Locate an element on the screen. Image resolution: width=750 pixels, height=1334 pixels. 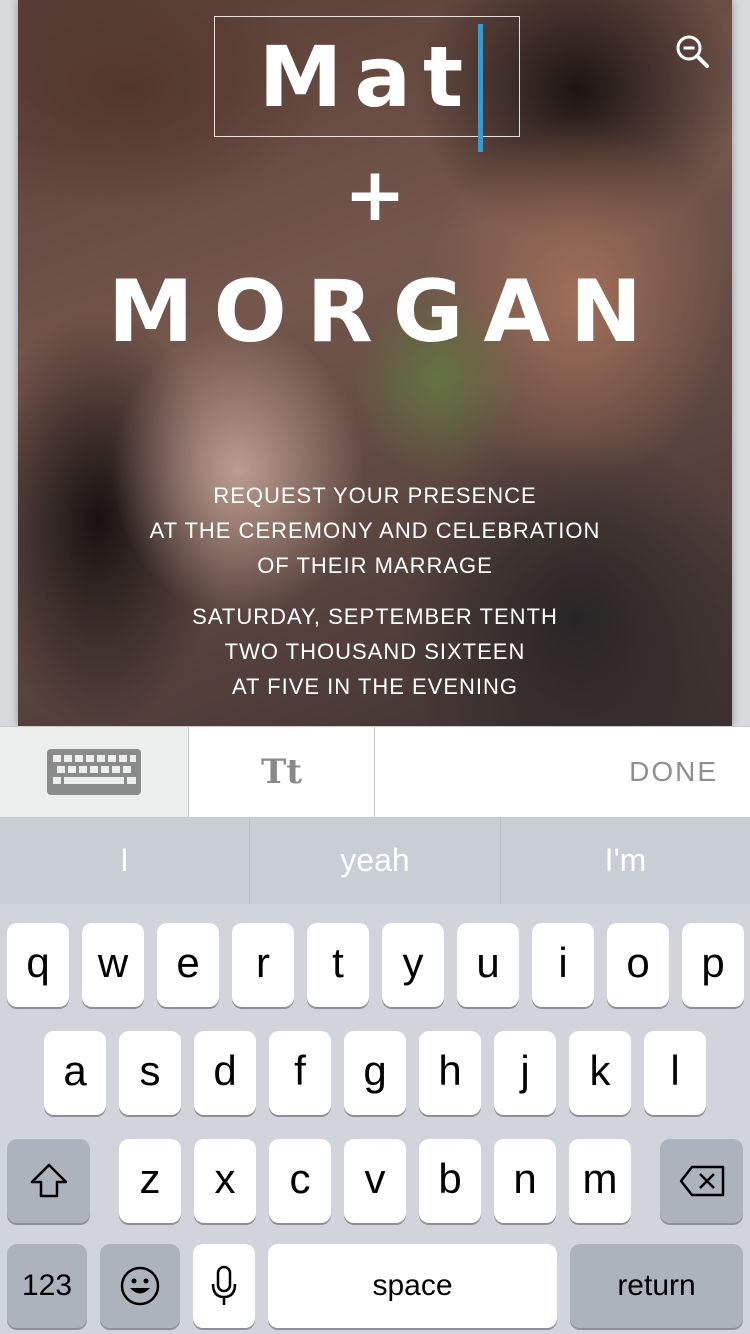
request-line: OF THEIR MARRAGE is located at coordinates (375, 565).